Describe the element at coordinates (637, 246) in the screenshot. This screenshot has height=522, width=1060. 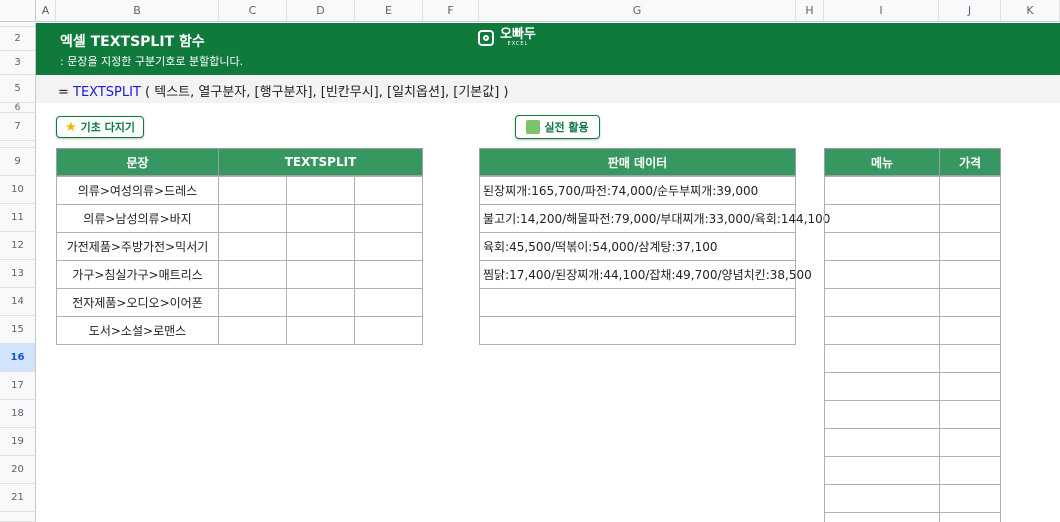
I see `table2-sales-cell: 육회:45,500/떡볶이:54,000/삼계탕:37,100` at that location.